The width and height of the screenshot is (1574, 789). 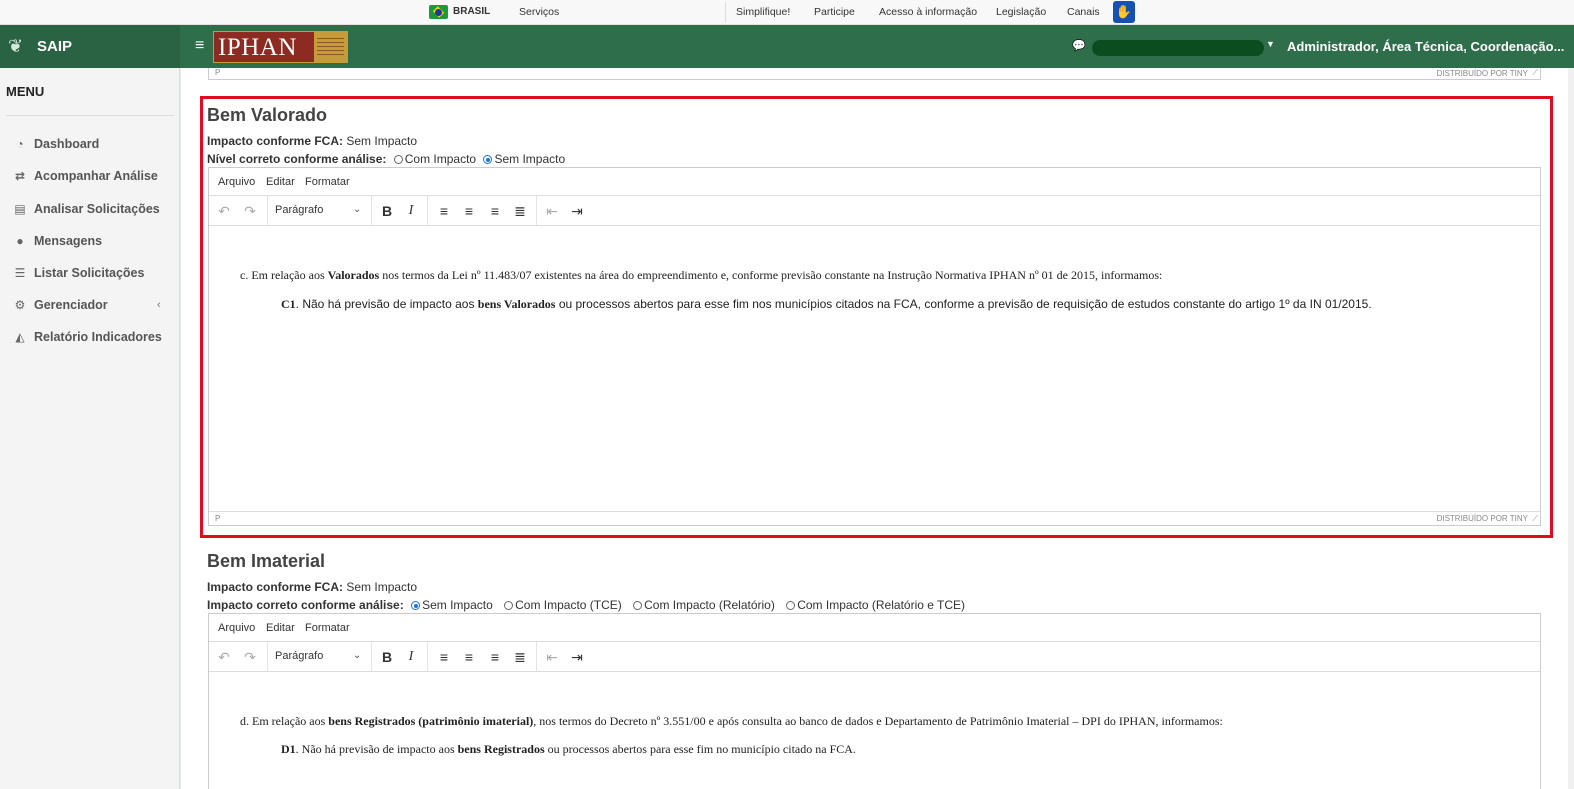 I want to click on sidebar-item-label: Relatório Indicadores, so click(x=98, y=337).